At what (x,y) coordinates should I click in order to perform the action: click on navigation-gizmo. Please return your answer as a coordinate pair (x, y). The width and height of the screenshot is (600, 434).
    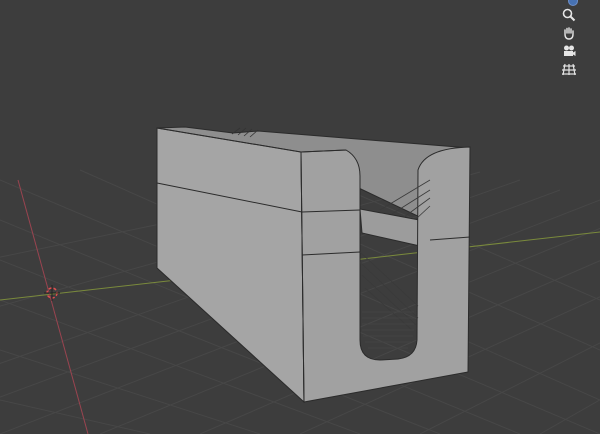
    Looking at the image, I should click on (574, 42).